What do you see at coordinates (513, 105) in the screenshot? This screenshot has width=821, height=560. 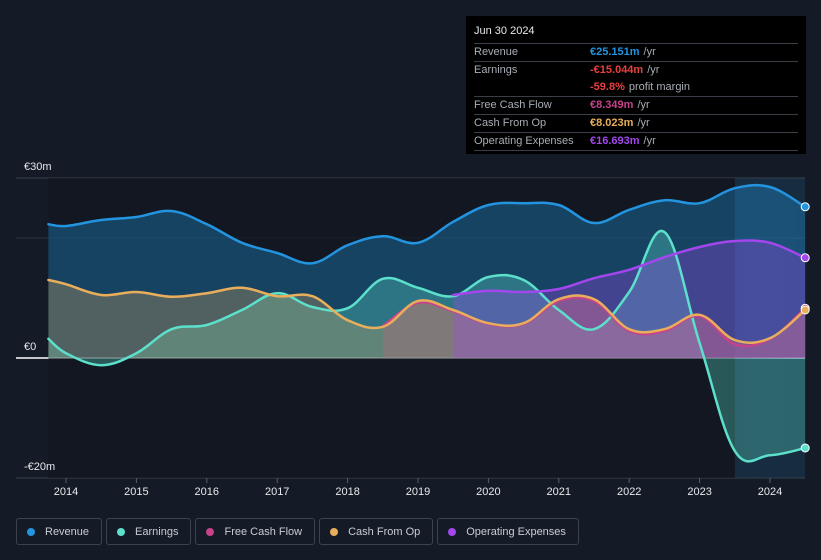 I see `tooltip-label: Free Cash Flow` at bounding box center [513, 105].